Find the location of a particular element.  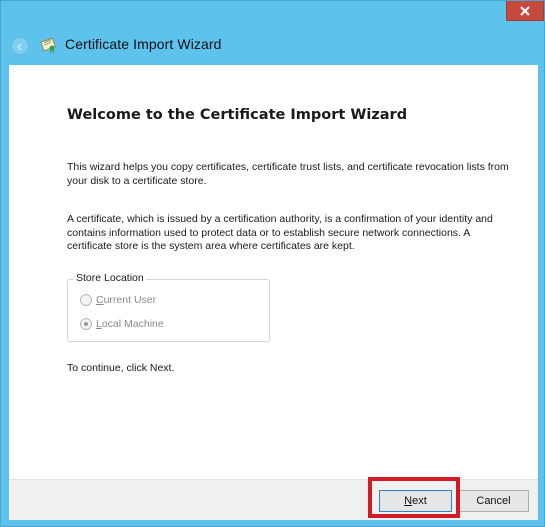

store-location-legend: Store Location is located at coordinates (110, 278).